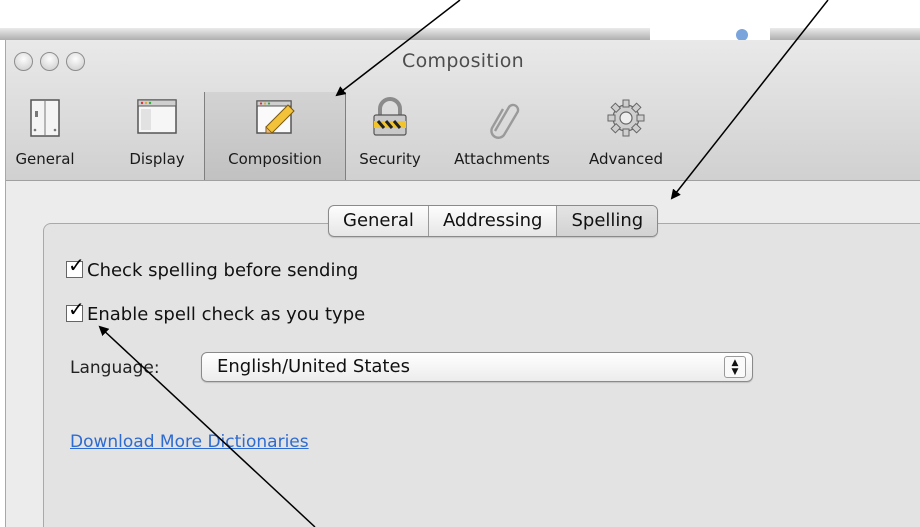 The height and width of the screenshot is (527, 920). Describe the element at coordinates (189, 442) in the screenshot. I see `download-dictionaries-link: Download More Dictionaries` at that location.